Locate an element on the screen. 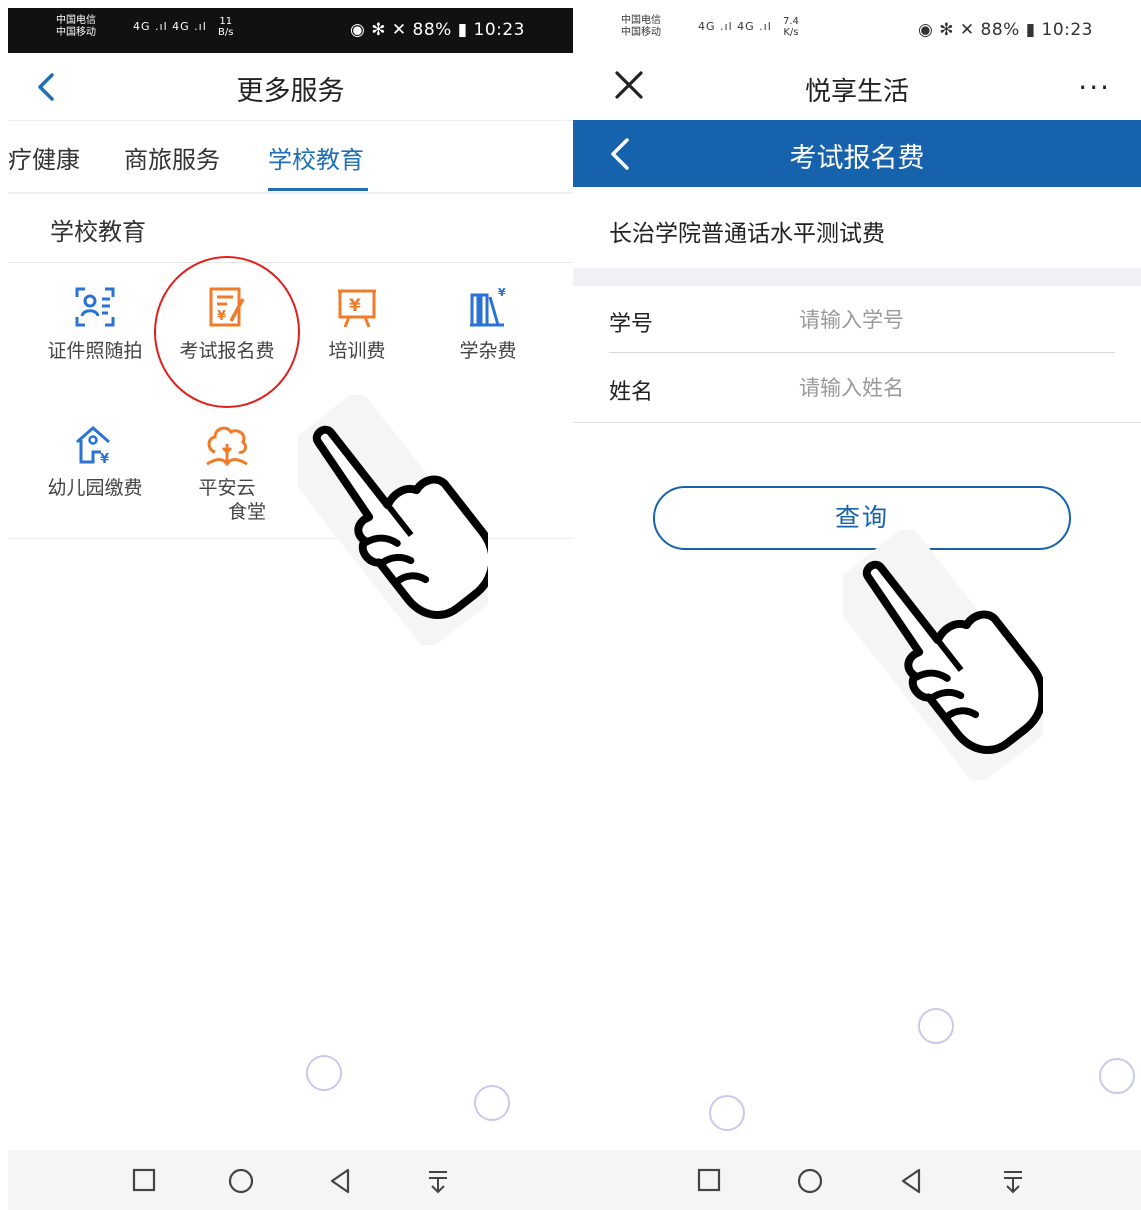 This screenshot has width=1141, height=1210. tuition-fee-icon: ¥ is located at coordinates (488, 306).